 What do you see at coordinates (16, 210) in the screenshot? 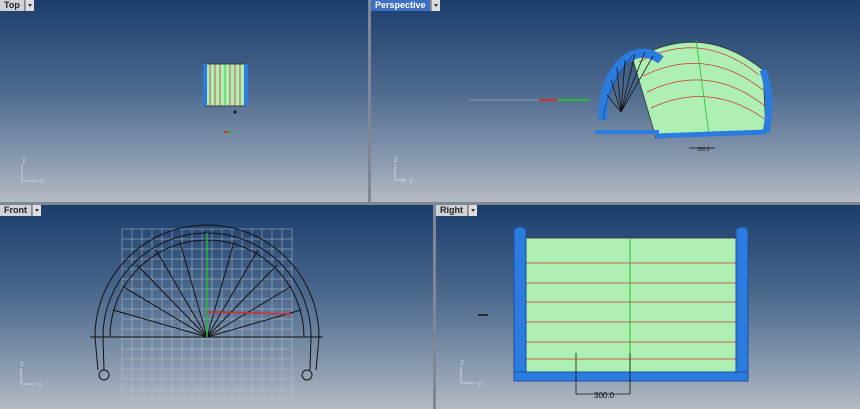
I see `viewport-title: Front` at bounding box center [16, 210].